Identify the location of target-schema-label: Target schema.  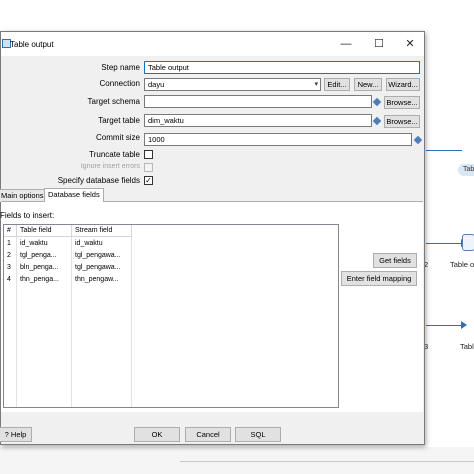
(113, 101).